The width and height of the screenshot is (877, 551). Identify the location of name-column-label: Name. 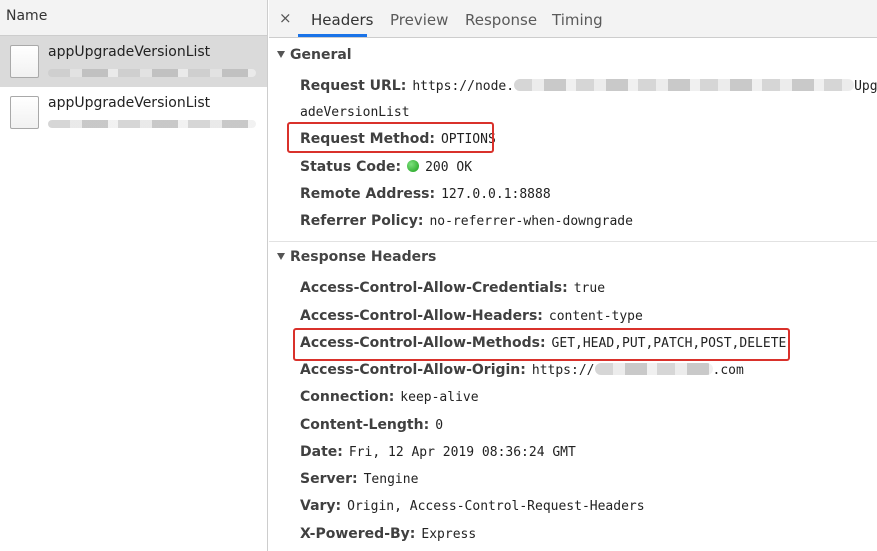
(27, 16).